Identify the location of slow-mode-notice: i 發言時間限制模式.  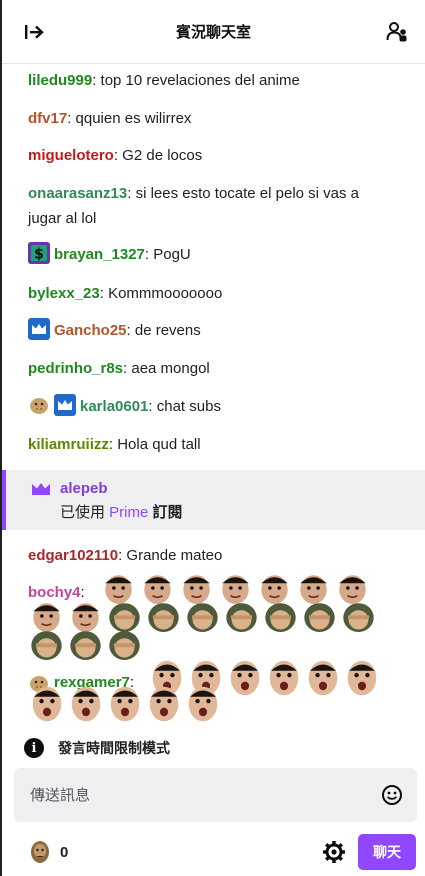
(97, 748).